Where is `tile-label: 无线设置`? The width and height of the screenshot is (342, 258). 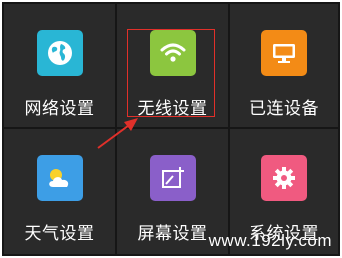
tile-label: 无线设置 is located at coordinates (172, 109).